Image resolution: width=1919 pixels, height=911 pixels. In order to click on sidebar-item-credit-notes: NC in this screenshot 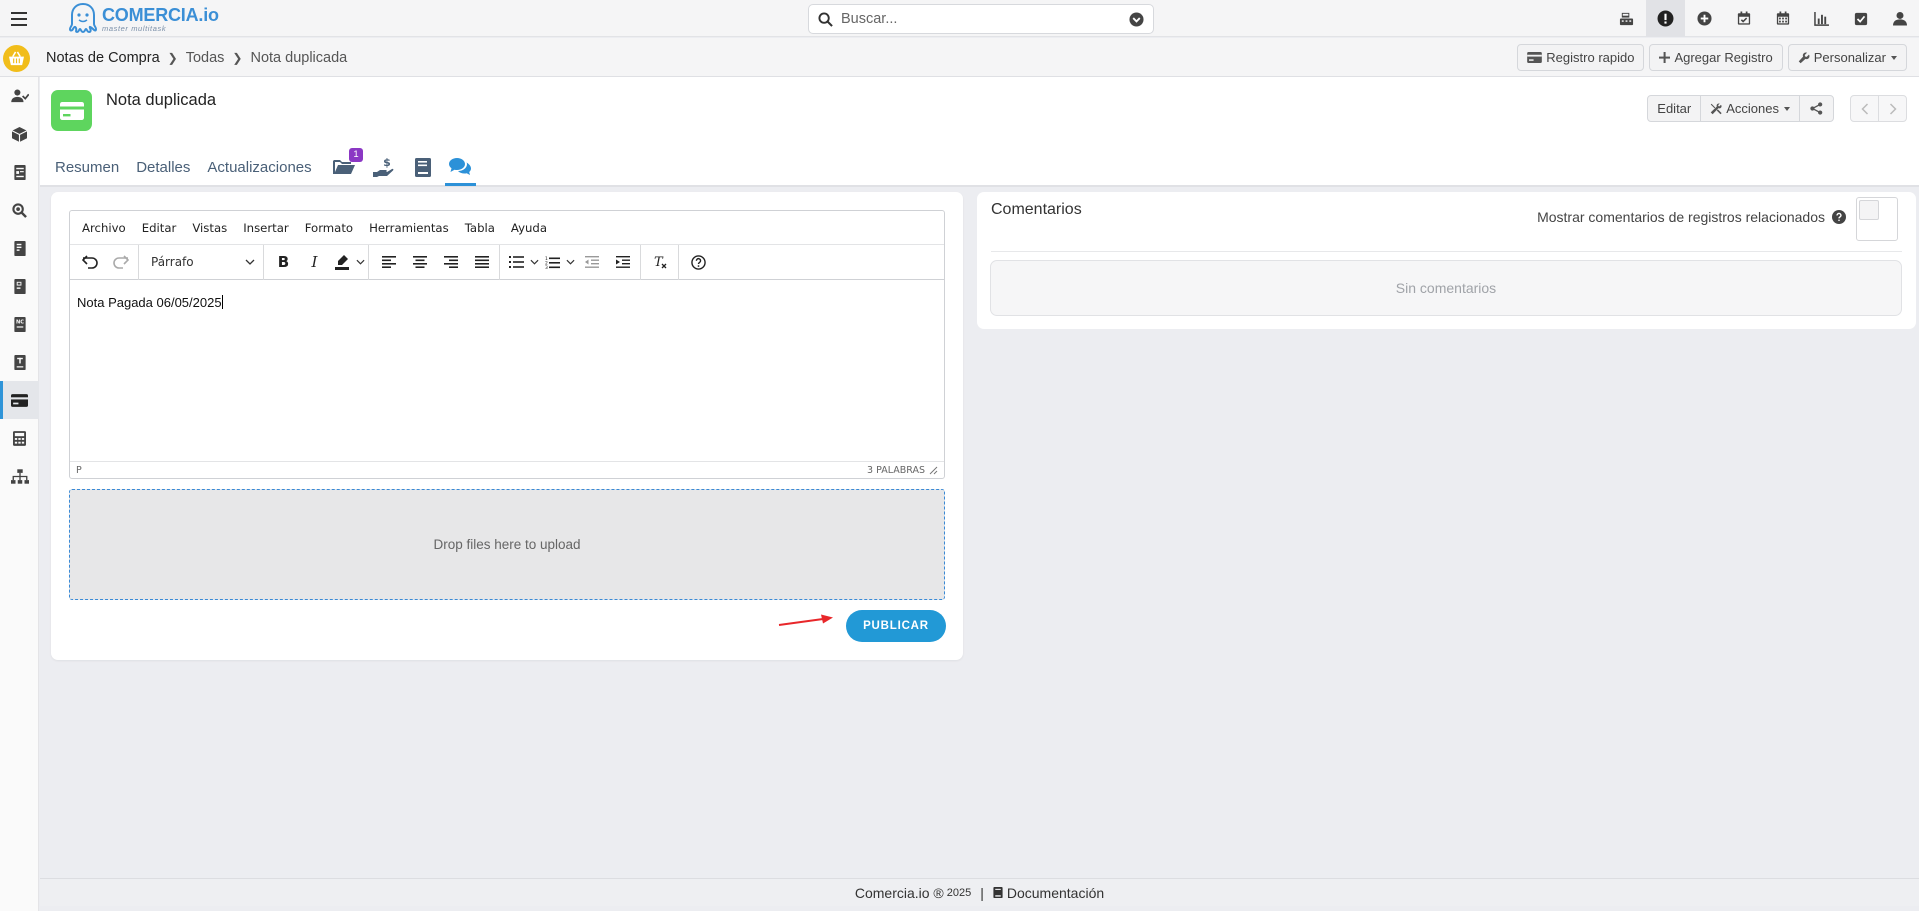, I will do `click(19, 324)`.